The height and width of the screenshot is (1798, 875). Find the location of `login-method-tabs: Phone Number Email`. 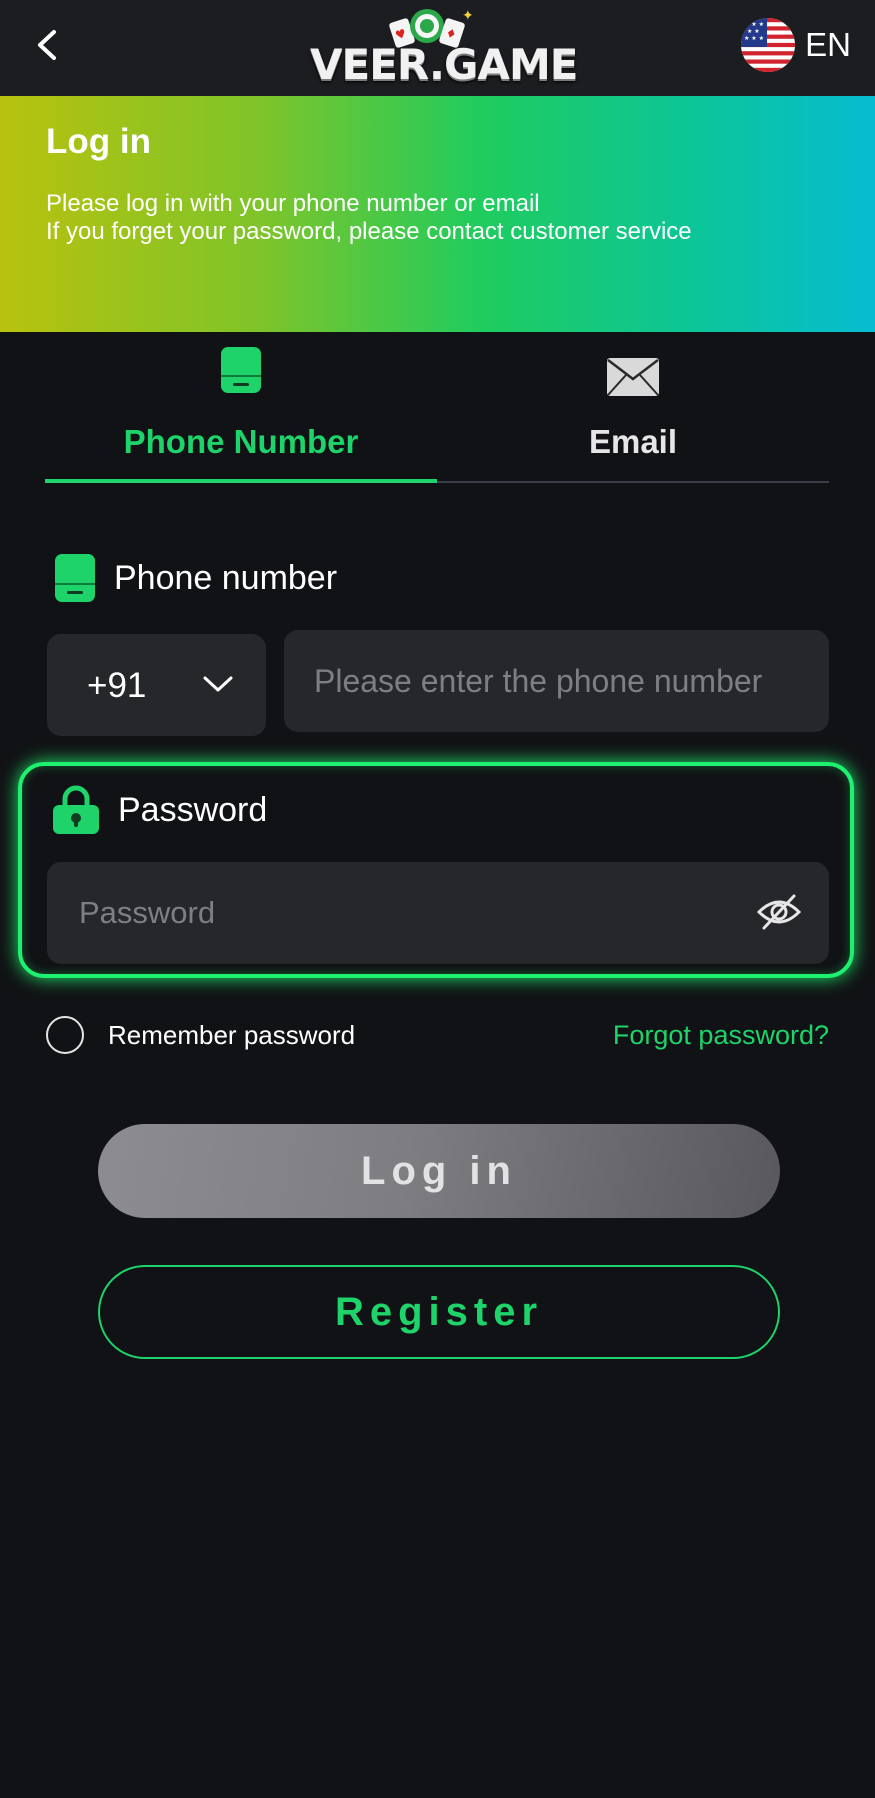

login-method-tabs: Phone Number Email is located at coordinates (437, 415).